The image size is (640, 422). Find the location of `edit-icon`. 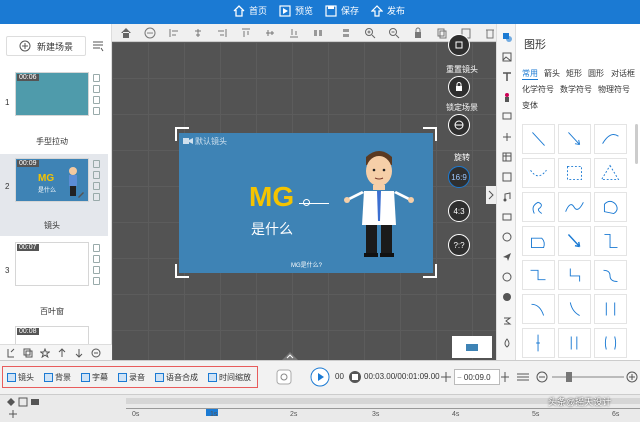

edit-icon is located at coordinates (81, 194).